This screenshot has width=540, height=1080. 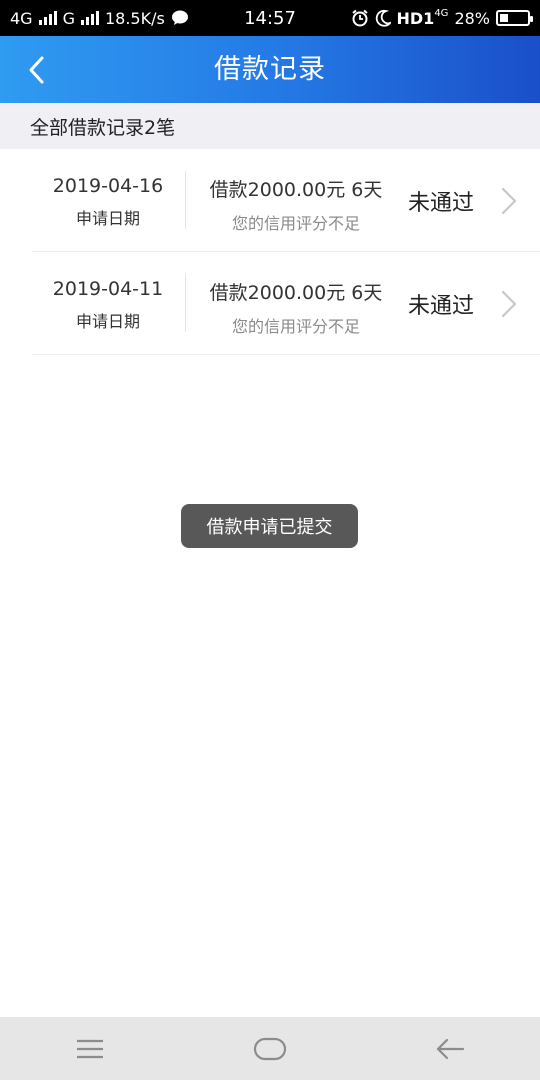 I want to click on record-date-column: 2019-04-11 申请日期, so click(x=108, y=292).